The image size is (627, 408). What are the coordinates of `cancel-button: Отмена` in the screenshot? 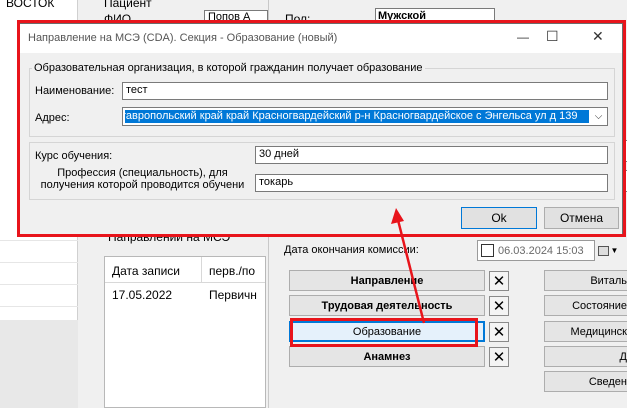 It's located at (581, 218).